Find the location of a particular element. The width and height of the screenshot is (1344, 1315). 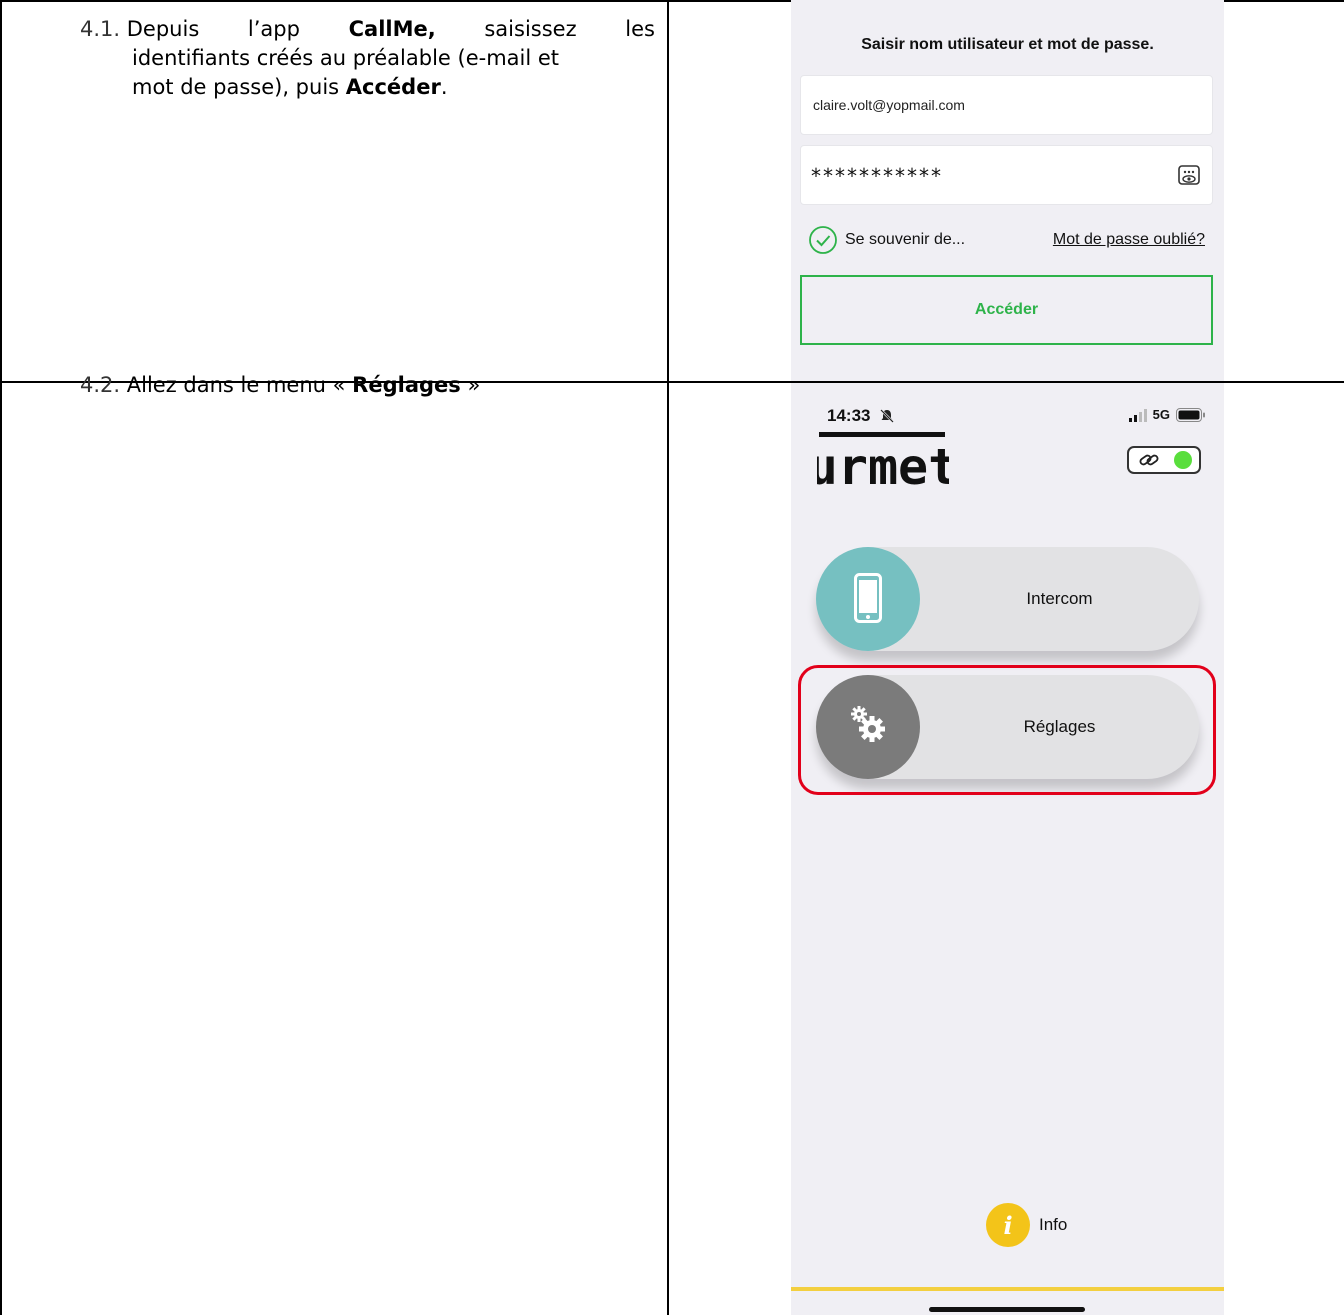

step-word: les is located at coordinates (640, 29).